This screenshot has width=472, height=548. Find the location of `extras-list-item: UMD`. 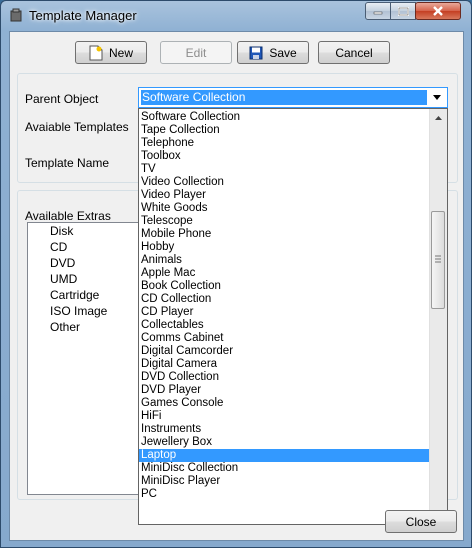

extras-list-item: UMD is located at coordinates (83, 279).